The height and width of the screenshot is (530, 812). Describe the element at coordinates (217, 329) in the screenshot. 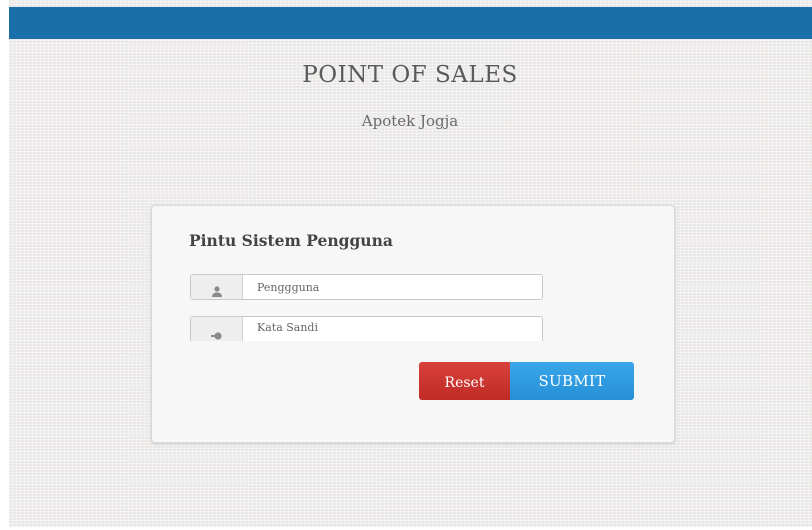

I see `password-addon` at that location.